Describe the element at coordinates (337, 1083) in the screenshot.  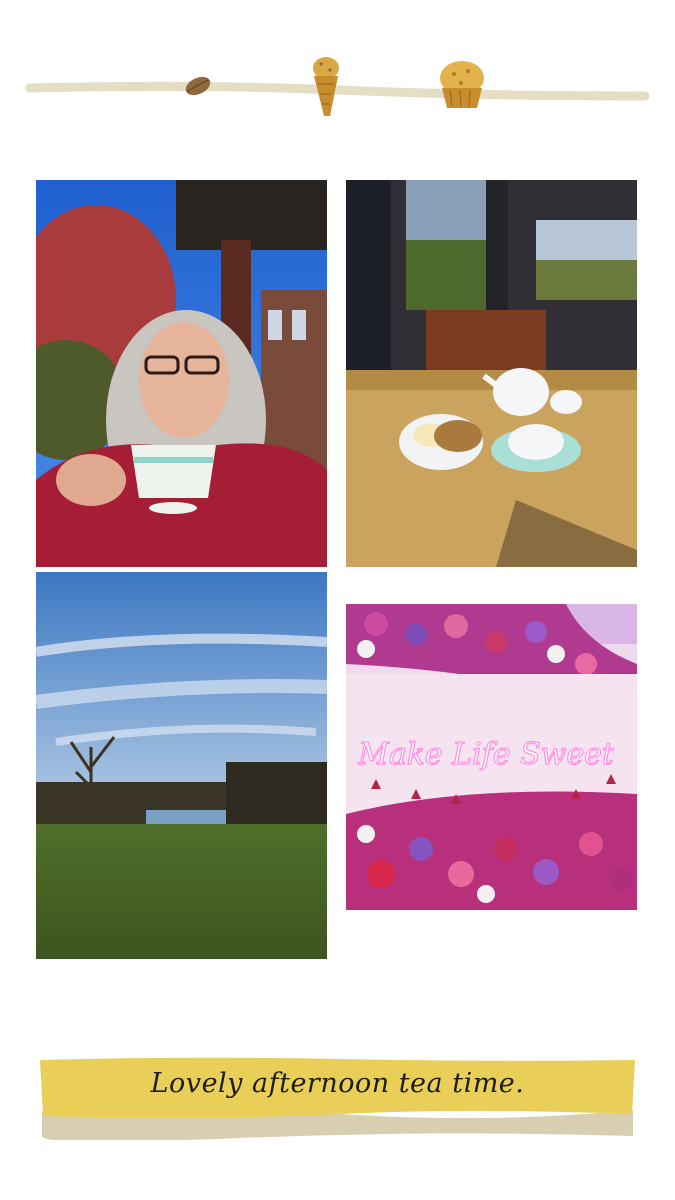
I see `caption-text: Lovely afternoon tea time.` at that location.